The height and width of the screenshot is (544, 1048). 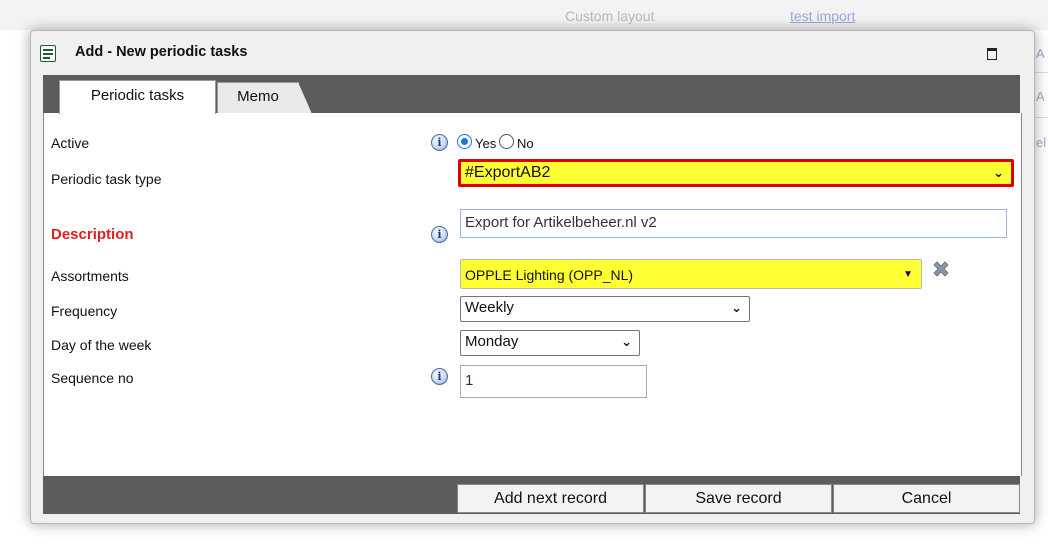 I want to click on sequence-input: 1, so click(x=553, y=381).